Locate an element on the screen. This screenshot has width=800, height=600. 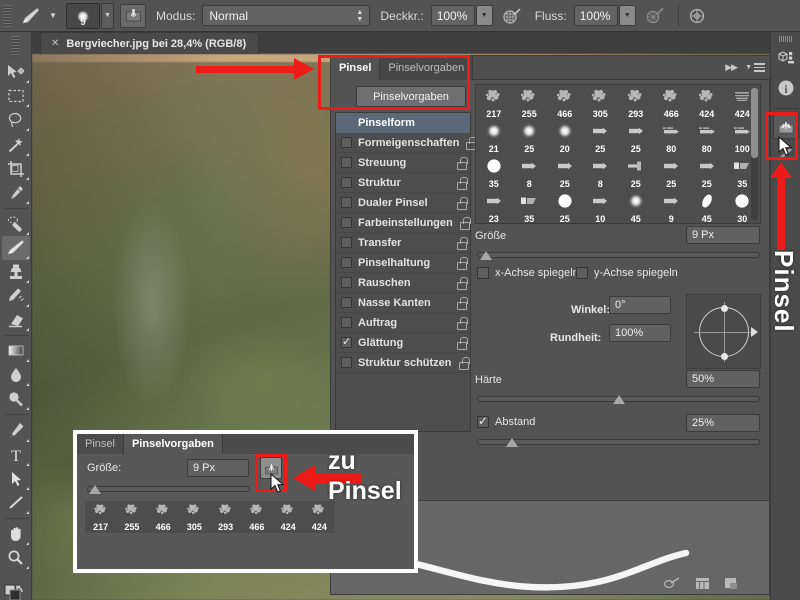
sidebar-item-type-tool: T is located at coordinates (16, 455).